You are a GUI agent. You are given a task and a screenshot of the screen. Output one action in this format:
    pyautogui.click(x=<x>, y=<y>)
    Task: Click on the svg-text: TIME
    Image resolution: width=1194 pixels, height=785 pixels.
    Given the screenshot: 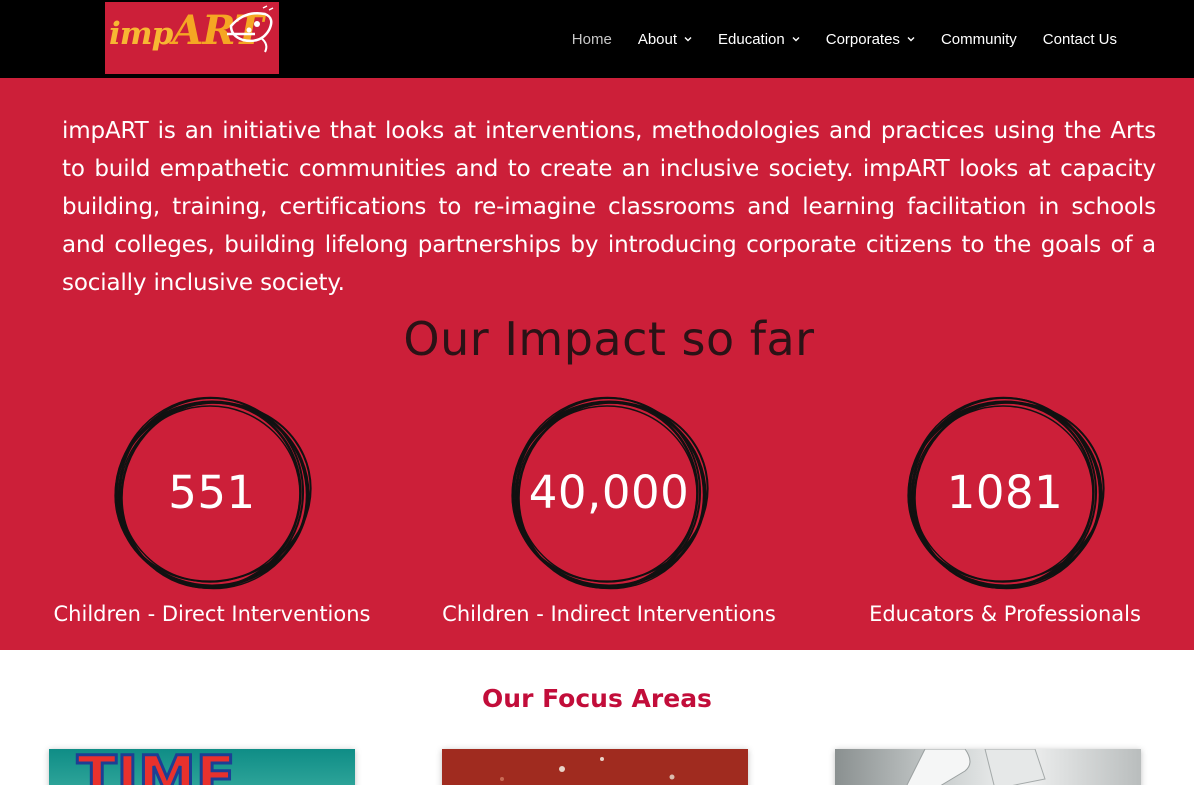 What is the action you would take?
    pyautogui.click(x=156, y=767)
    